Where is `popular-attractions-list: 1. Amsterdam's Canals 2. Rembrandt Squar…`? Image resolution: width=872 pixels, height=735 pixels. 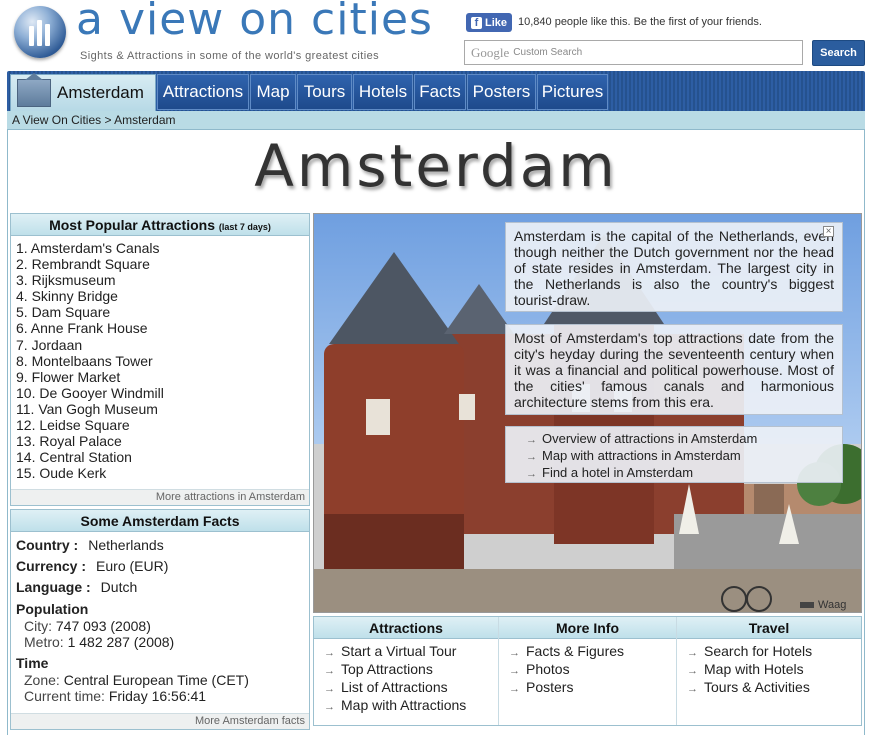
popular-attractions-list: 1. Amsterdam's Canals 2. Rembrandt Squar… is located at coordinates (160, 358).